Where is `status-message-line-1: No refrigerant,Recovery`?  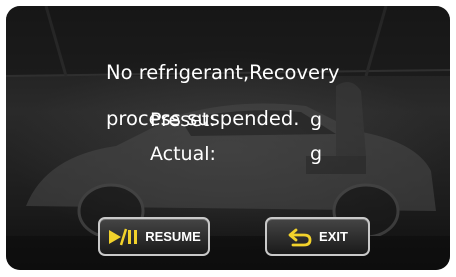 status-message-line-1: No refrigerant,Recovery is located at coordinates (223, 72).